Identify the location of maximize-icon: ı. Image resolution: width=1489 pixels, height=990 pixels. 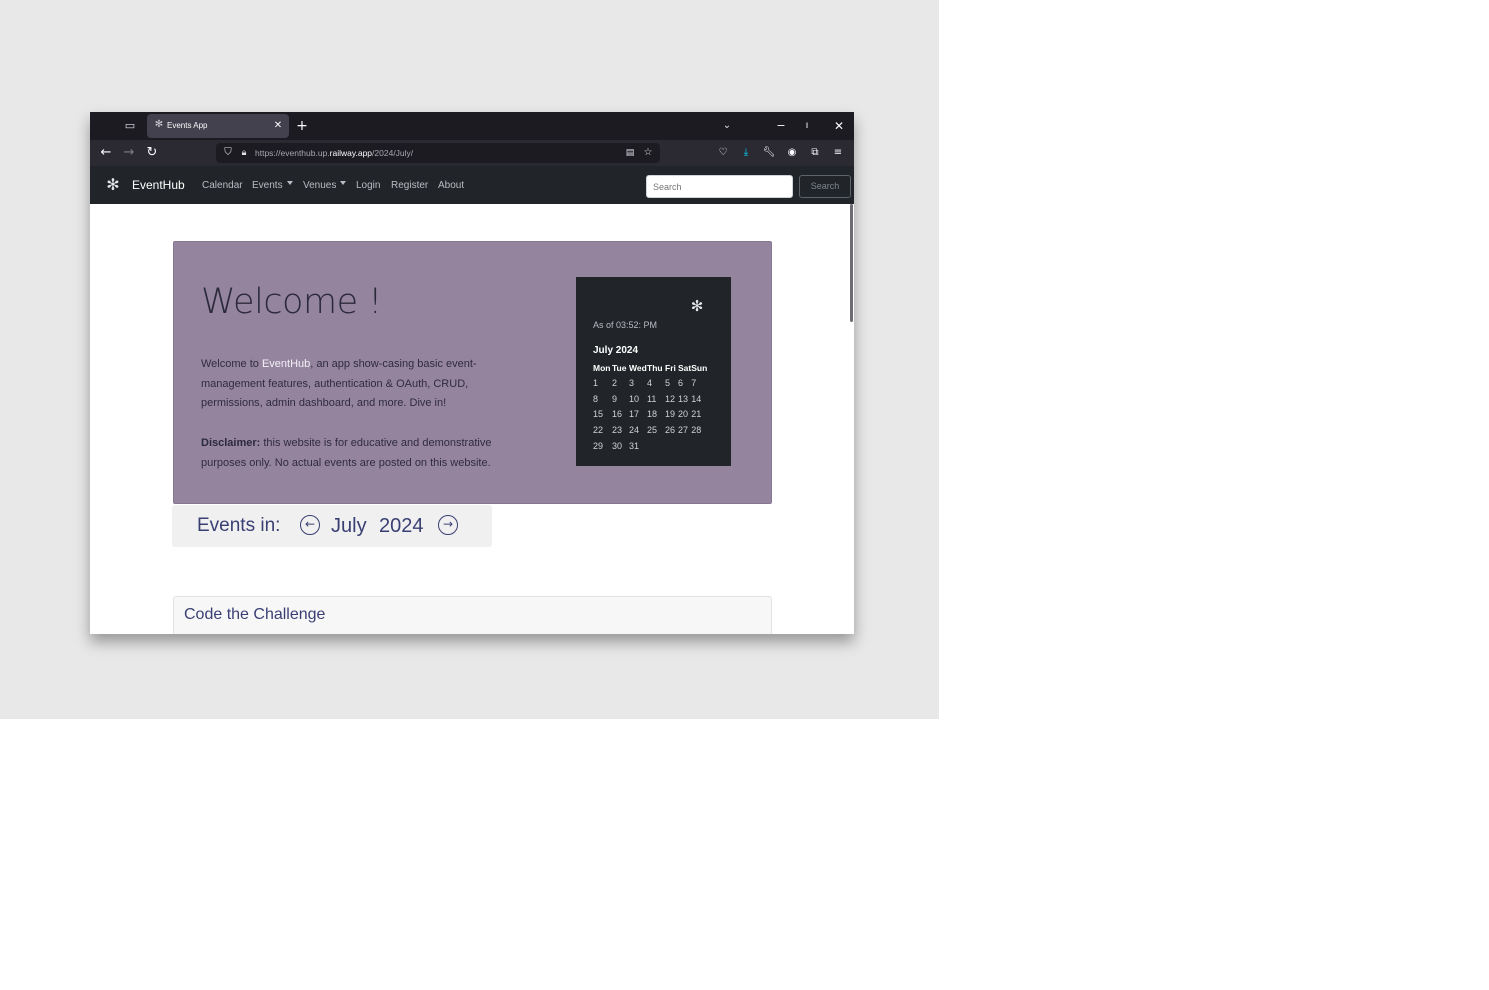
(807, 126).